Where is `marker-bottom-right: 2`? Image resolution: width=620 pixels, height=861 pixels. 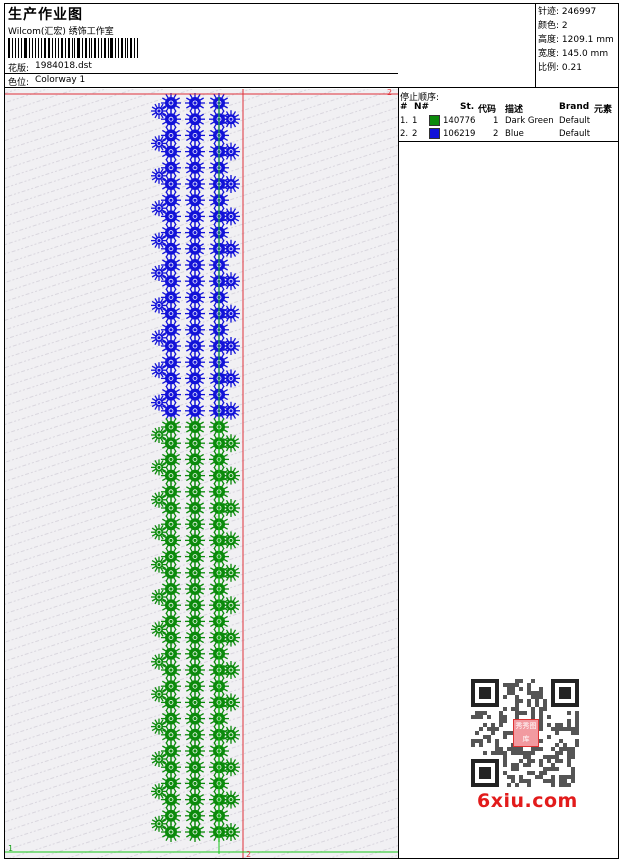 marker-bottom-right: 2 is located at coordinates (248, 854).